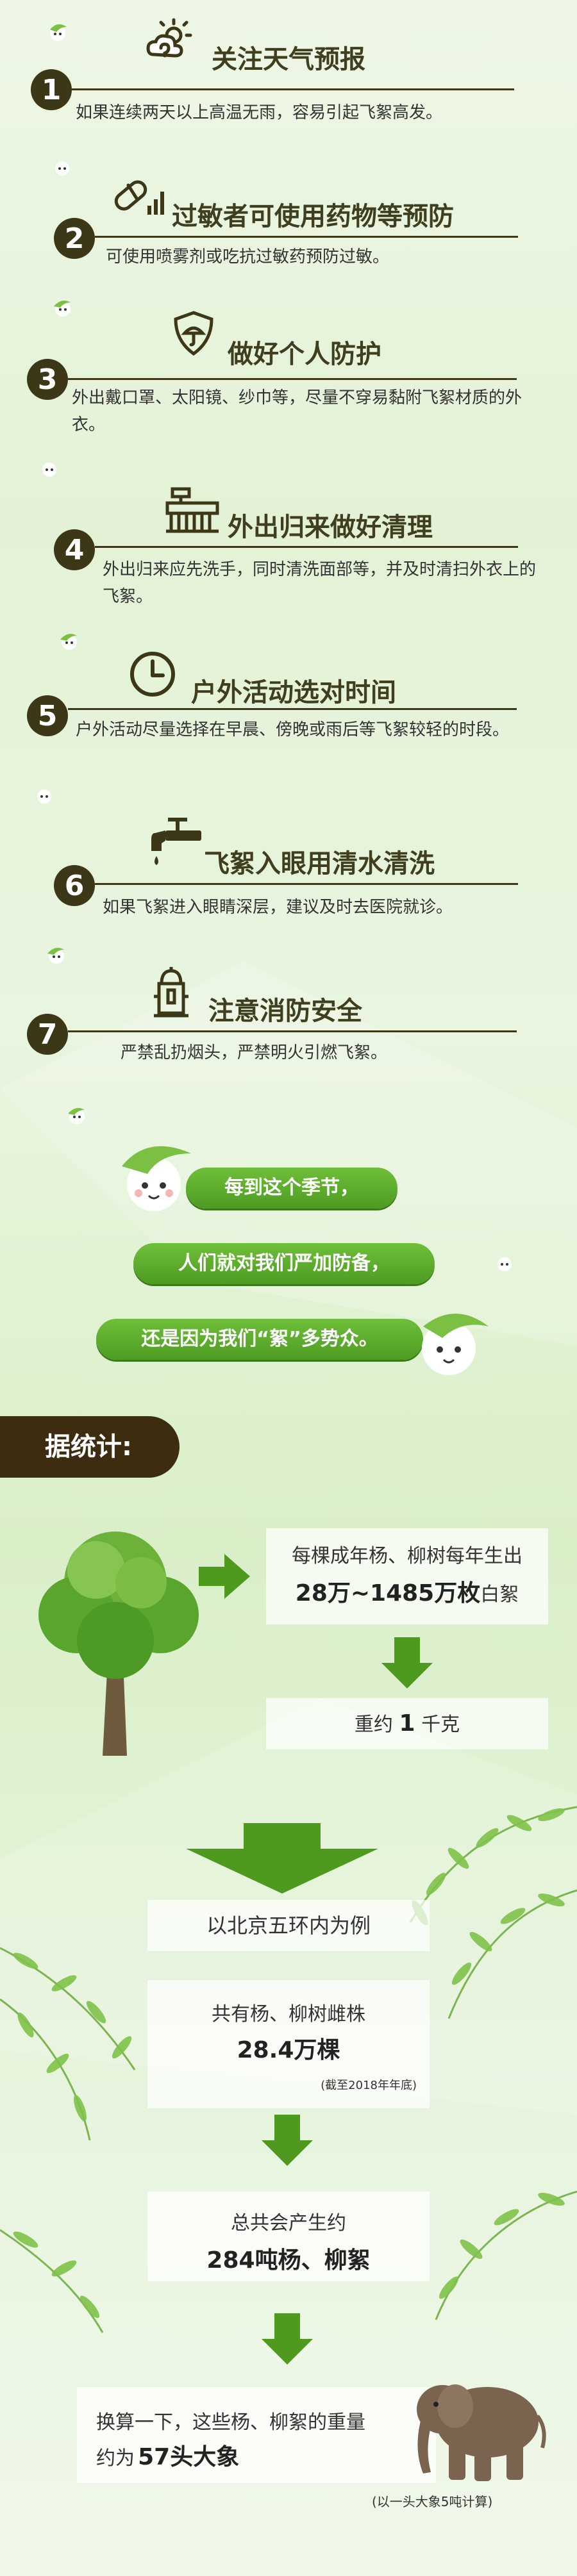 This screenshot has width=577, height=2576. I want to click on convert-box: 换算一下，这些杨、柳絮的重量 约为 57头大象, so click(256, 2435).